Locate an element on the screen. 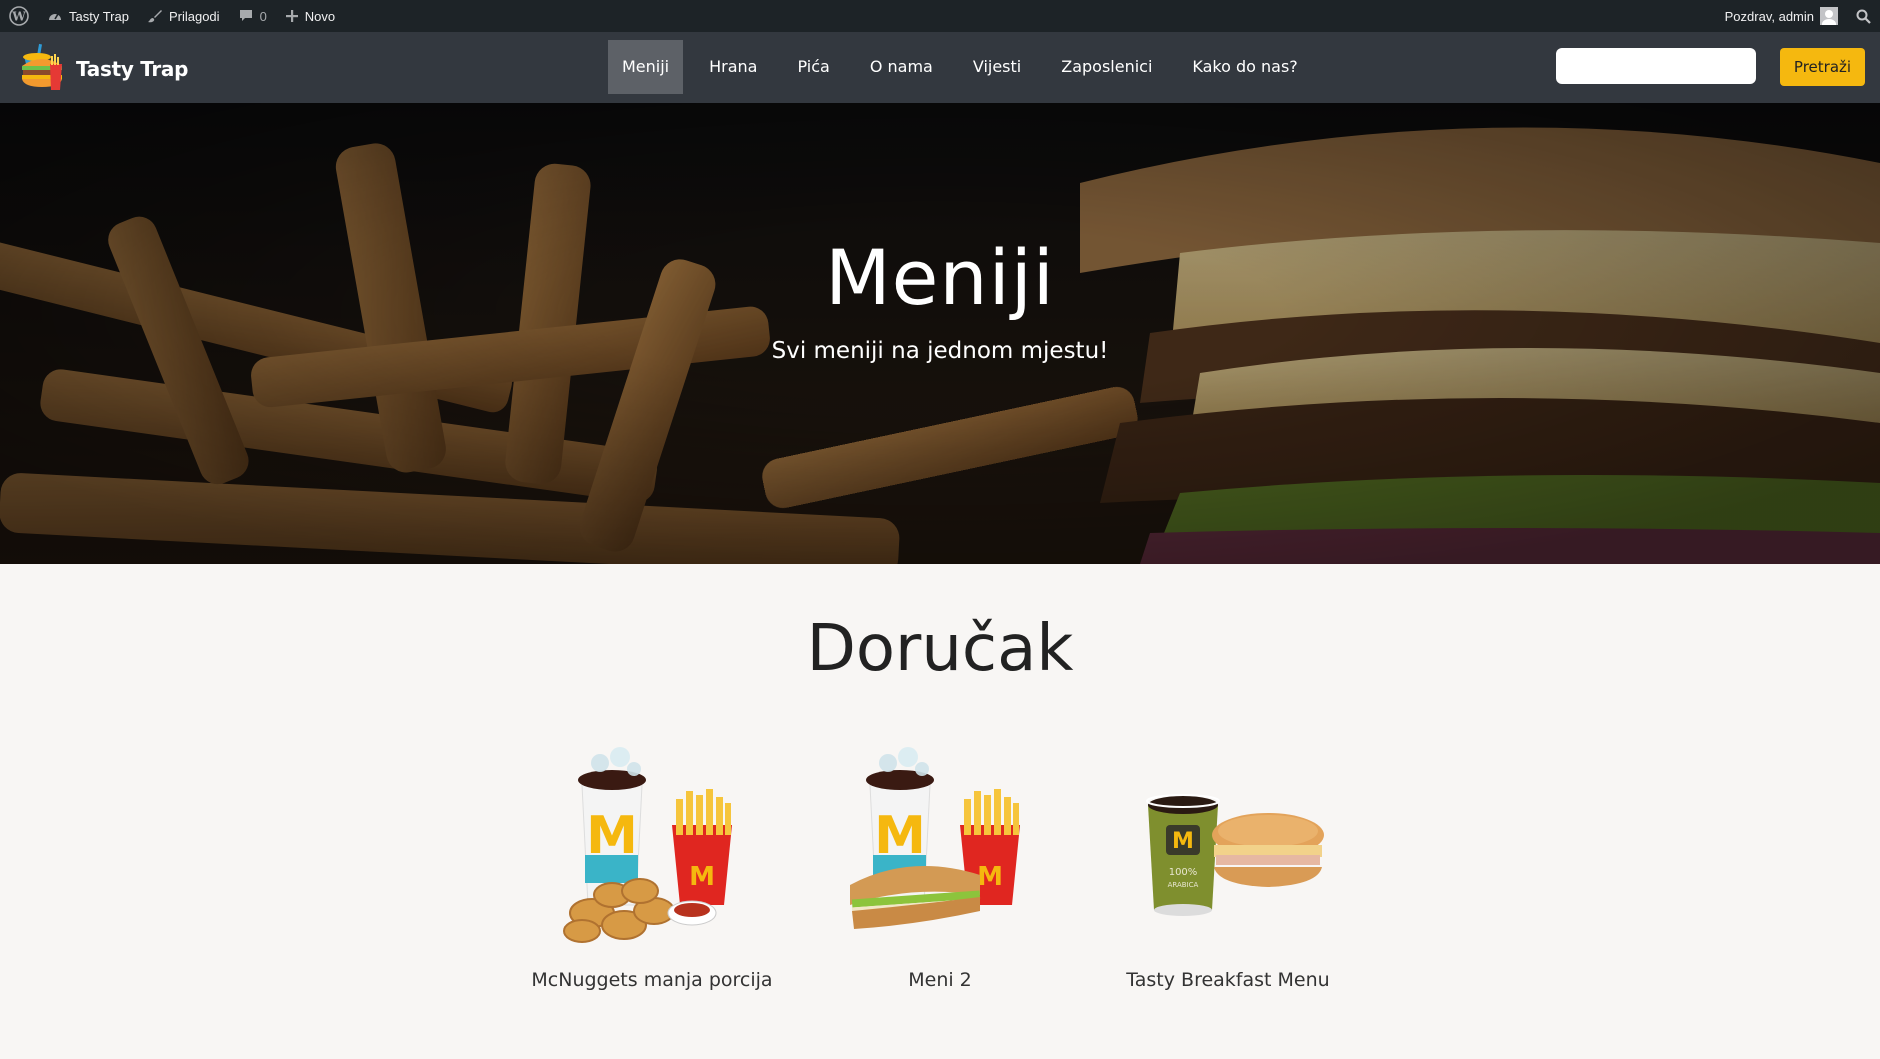 This screenshot has height=1059, width=1880. customize-label: Prilagodi is located at coordinates (194, 16).